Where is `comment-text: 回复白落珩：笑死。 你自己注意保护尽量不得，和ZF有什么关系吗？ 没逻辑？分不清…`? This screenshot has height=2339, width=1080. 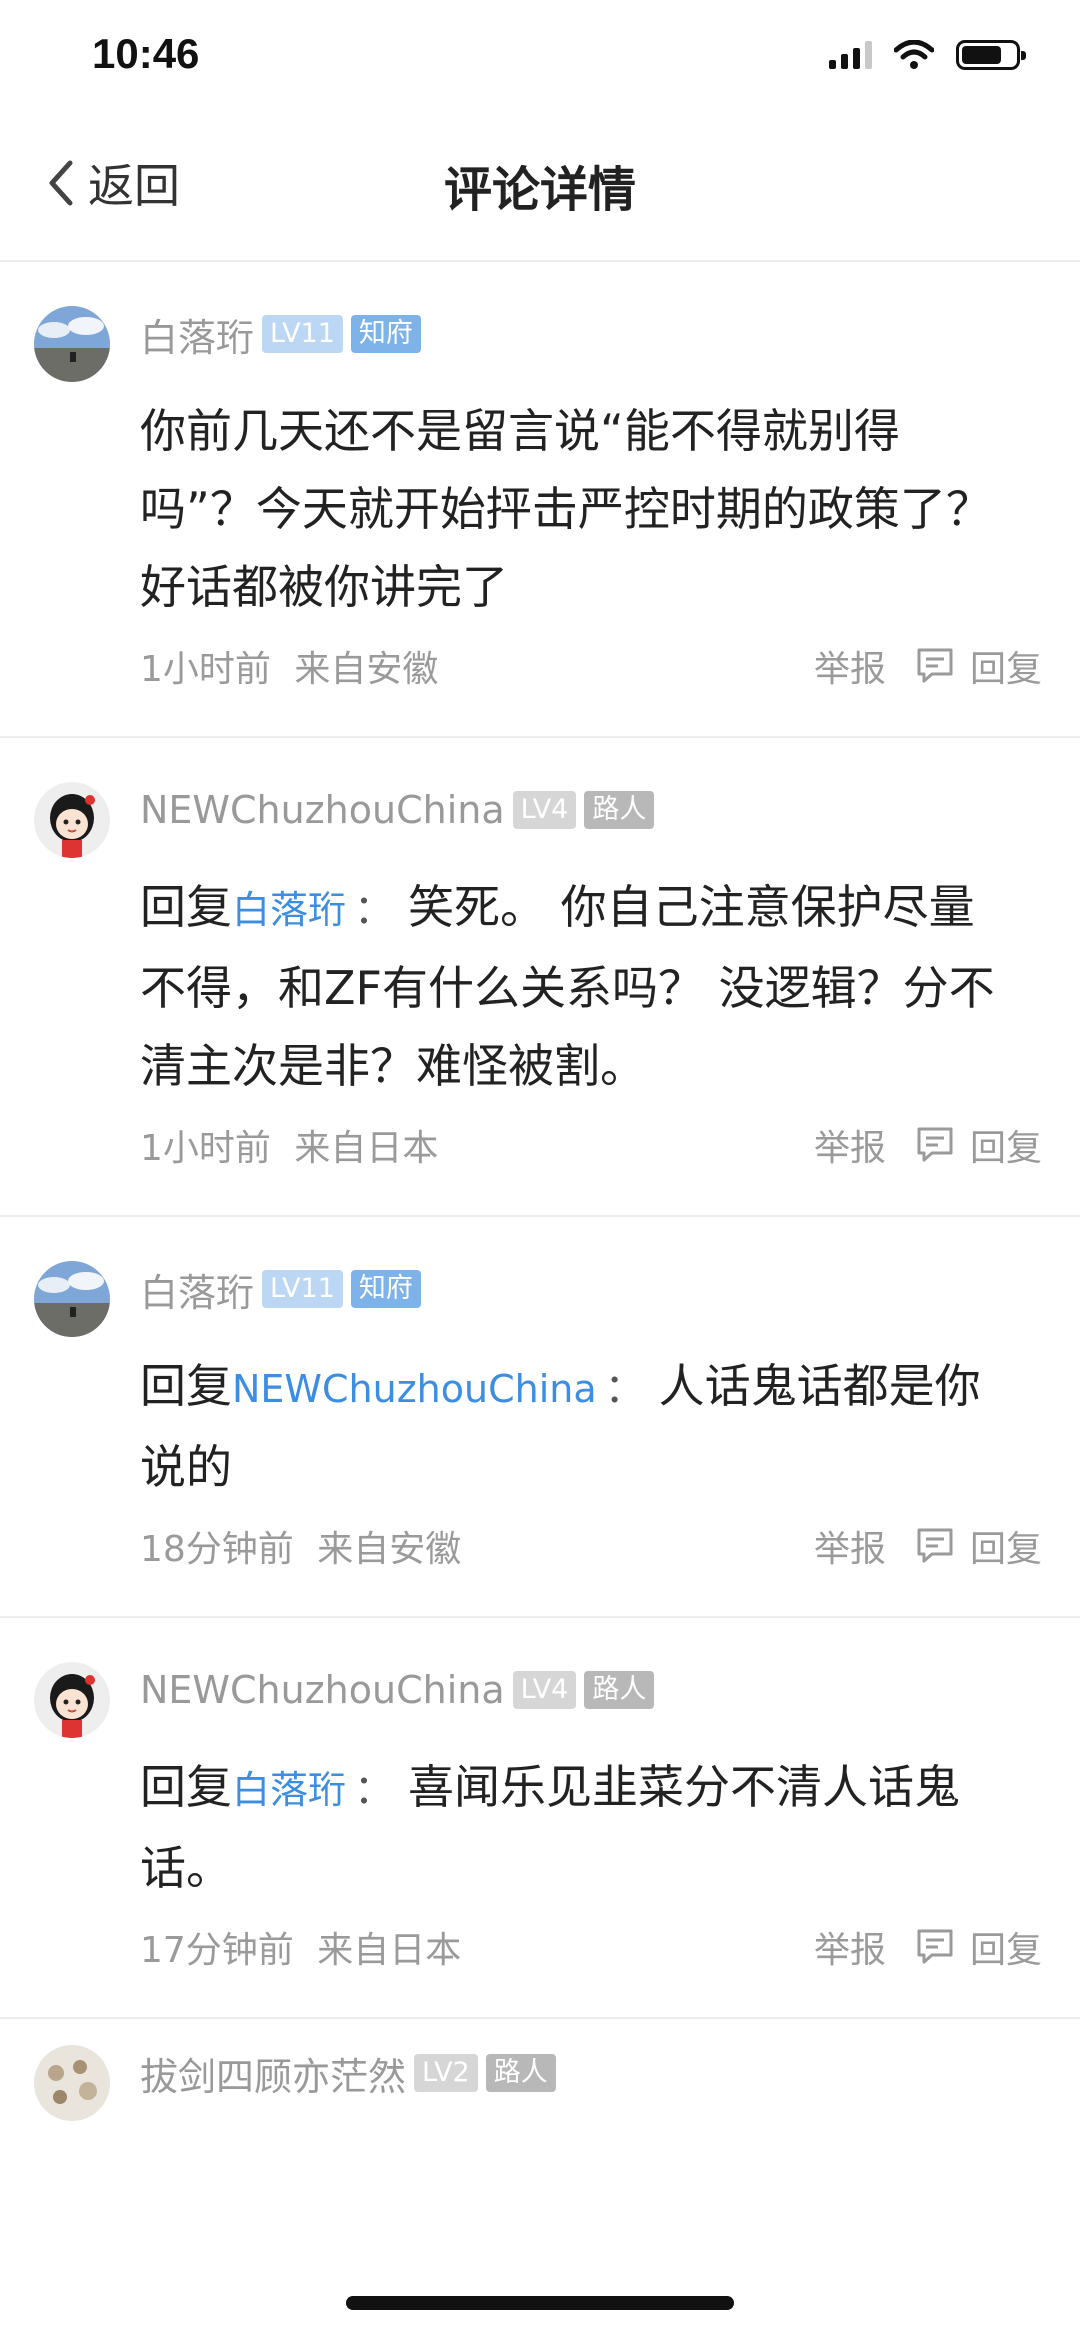
comment-text: 回复白落珩：笑死。 你自己注意保护尽量不得，和ZF有什么关系吗？ 没逻辑？分不清… is located at coordinates (590, 986).